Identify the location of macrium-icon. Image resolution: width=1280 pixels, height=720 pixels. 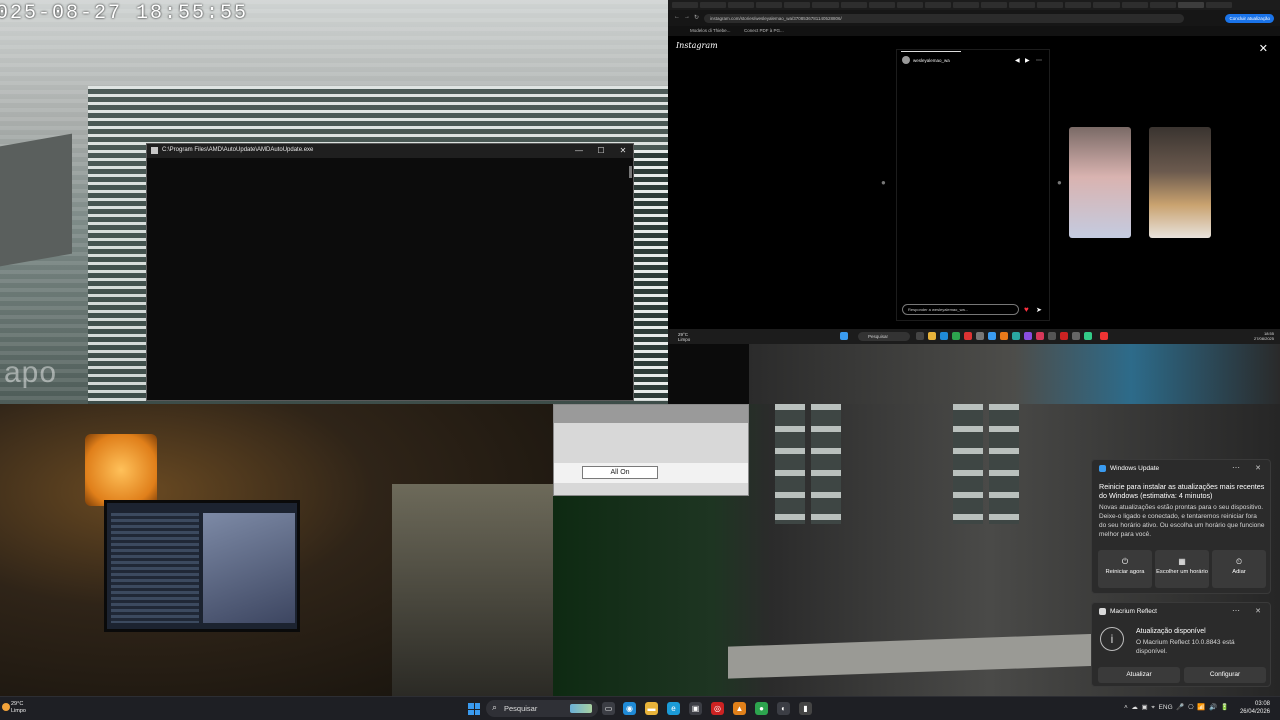
(1102, 611).